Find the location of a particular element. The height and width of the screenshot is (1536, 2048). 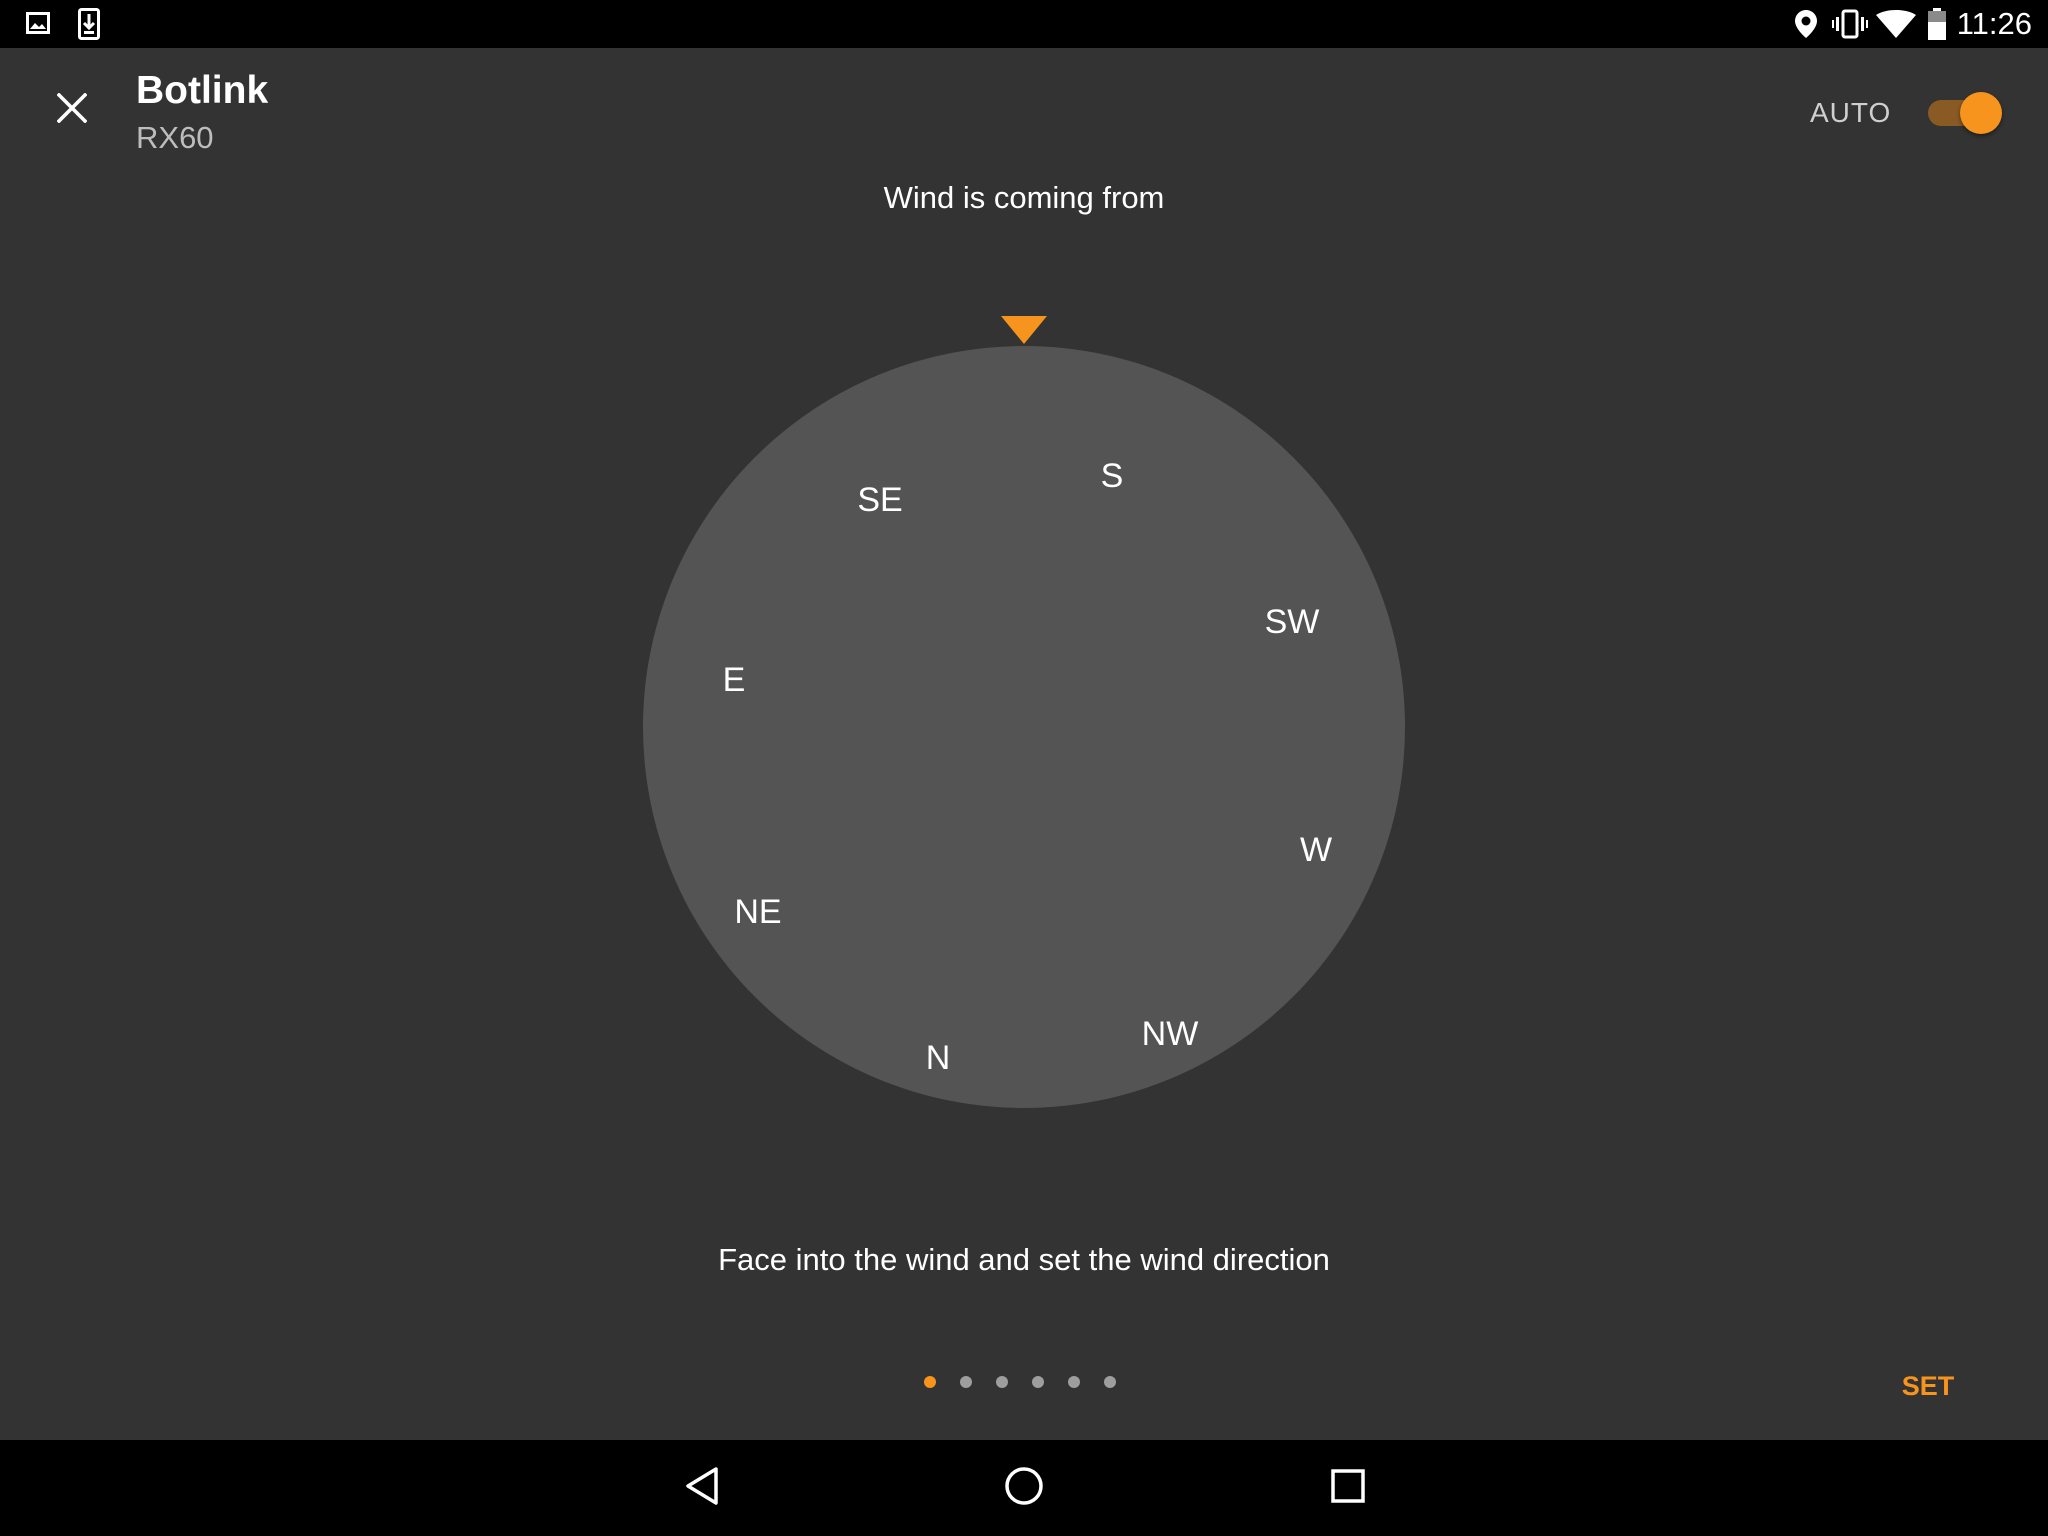

battery-icon is located at coordinates (1937, 26).